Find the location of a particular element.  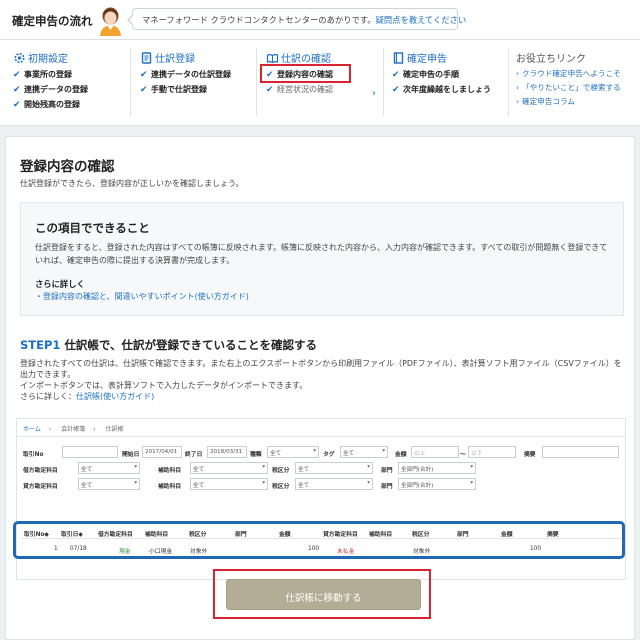

nav-item: ✔ 確定申告の手順 is located at coordinates (448, 73).